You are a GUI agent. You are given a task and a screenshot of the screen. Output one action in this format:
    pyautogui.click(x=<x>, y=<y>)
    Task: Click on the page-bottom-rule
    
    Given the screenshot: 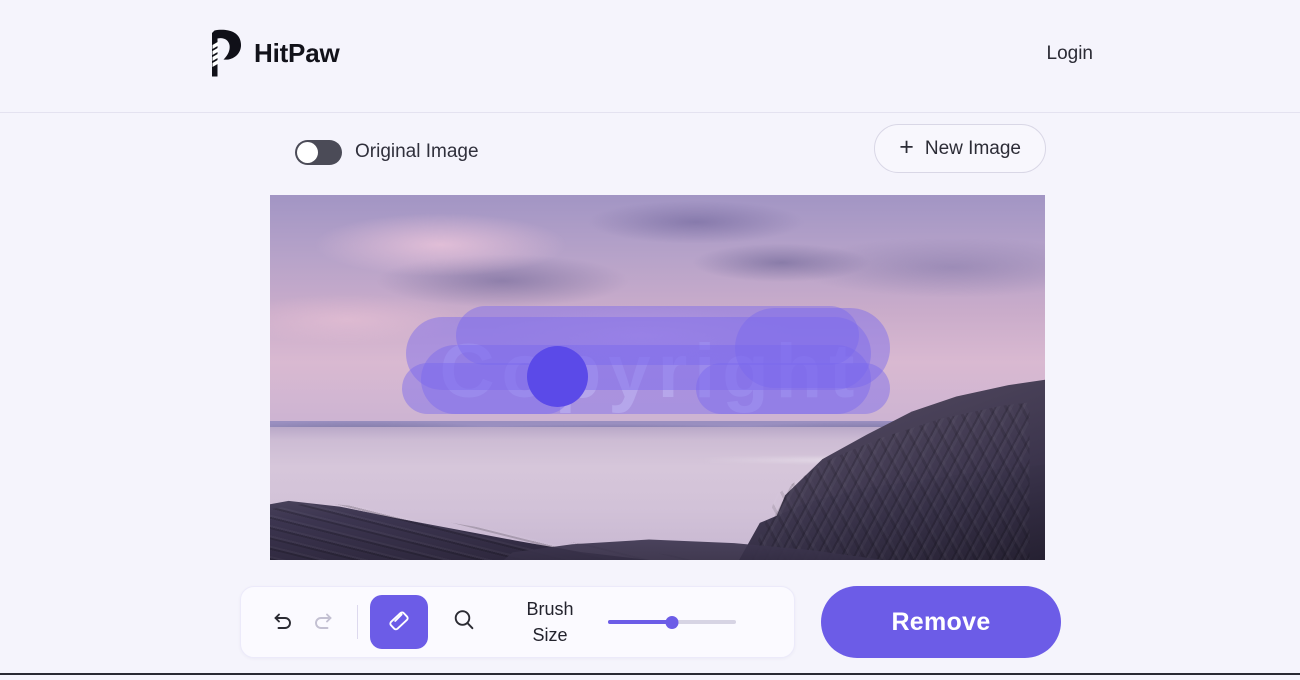 What is the action you would take?
    pyautogui.click(x=650, y=674)
    